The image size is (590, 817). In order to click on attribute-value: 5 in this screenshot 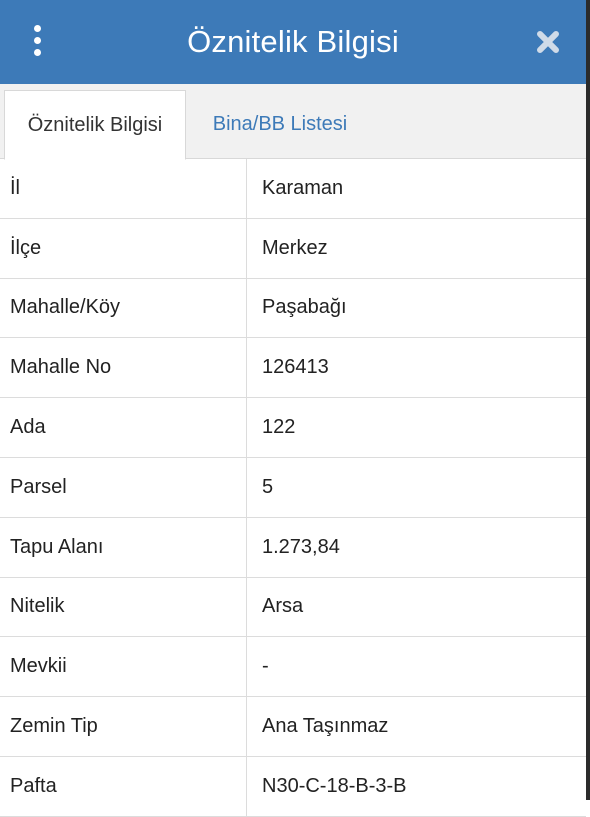, I will do `click(268, 486)`.